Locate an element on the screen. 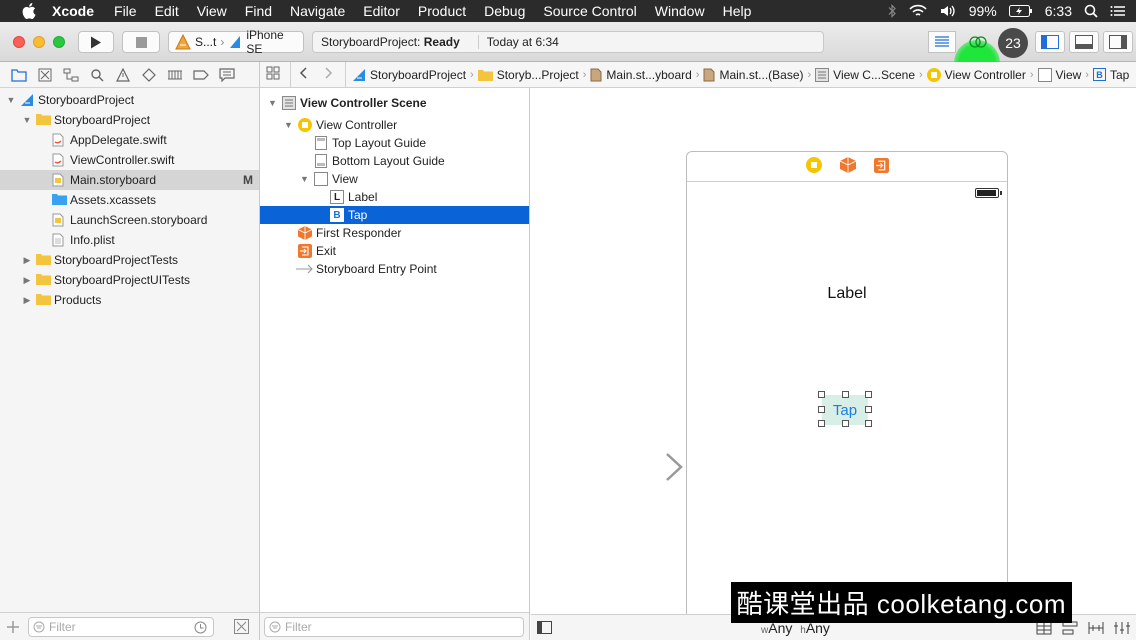  toggle-utilities-button is located at coordinates (1118, 42).